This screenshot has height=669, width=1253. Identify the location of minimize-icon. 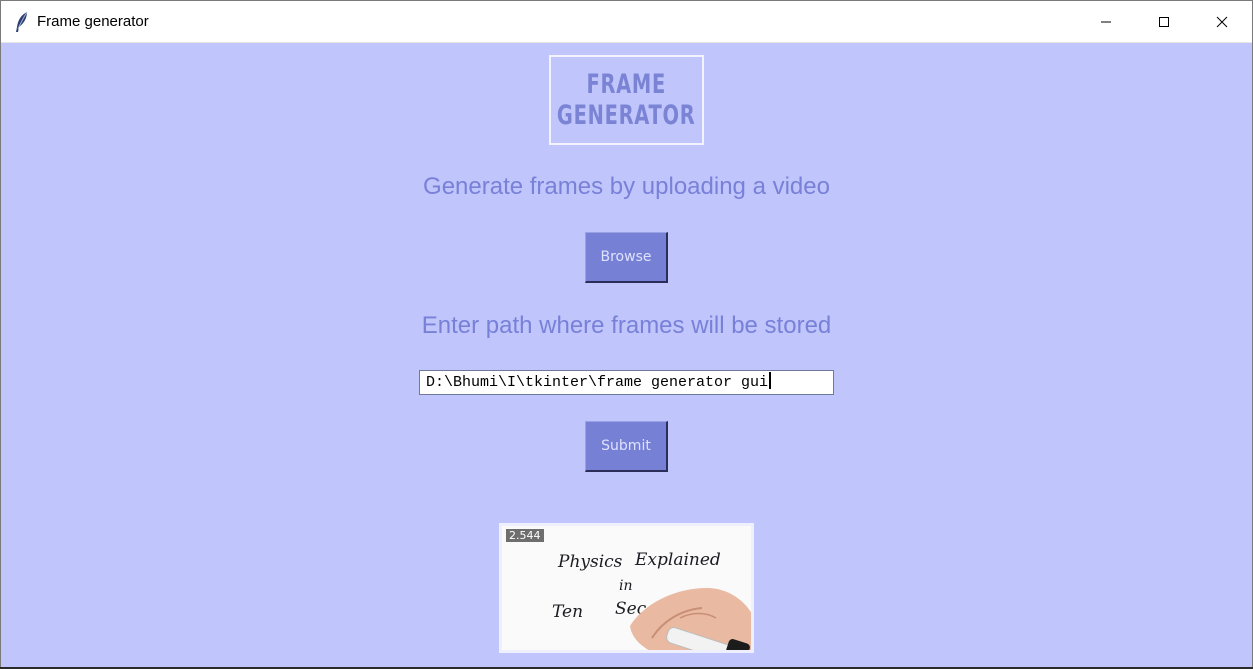
(1106, 22).